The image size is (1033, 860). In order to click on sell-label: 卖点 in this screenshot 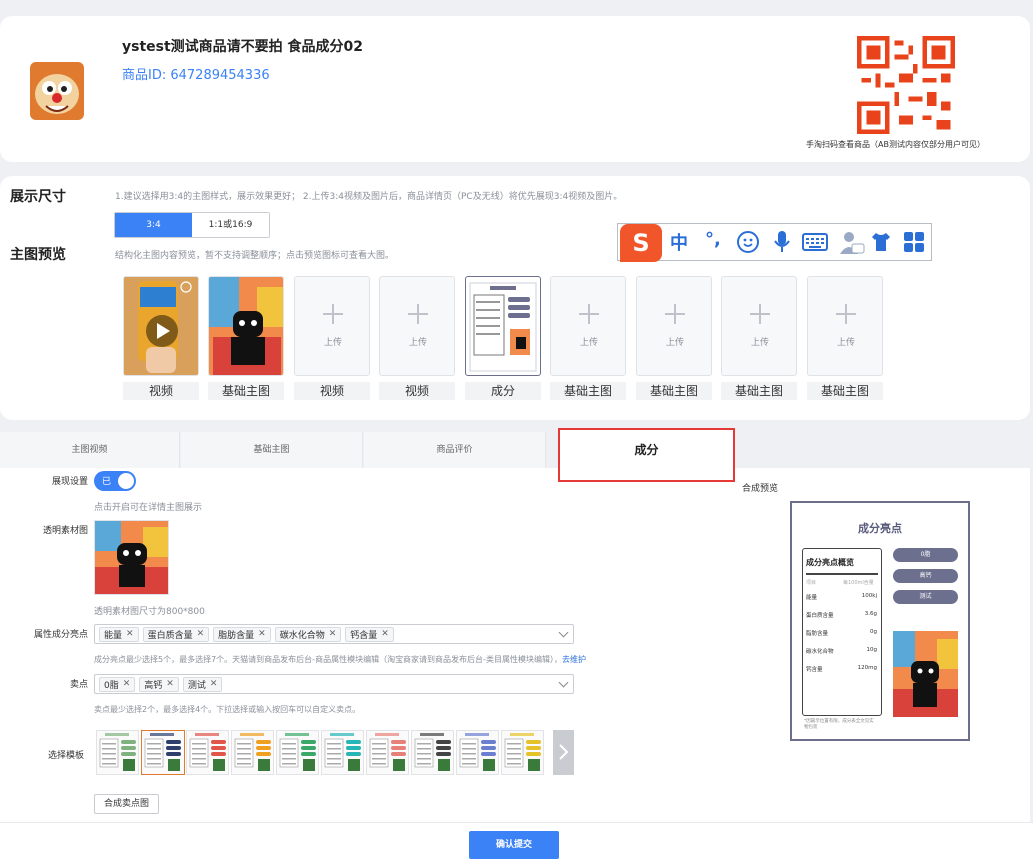, I will do `click(78, 685)`.